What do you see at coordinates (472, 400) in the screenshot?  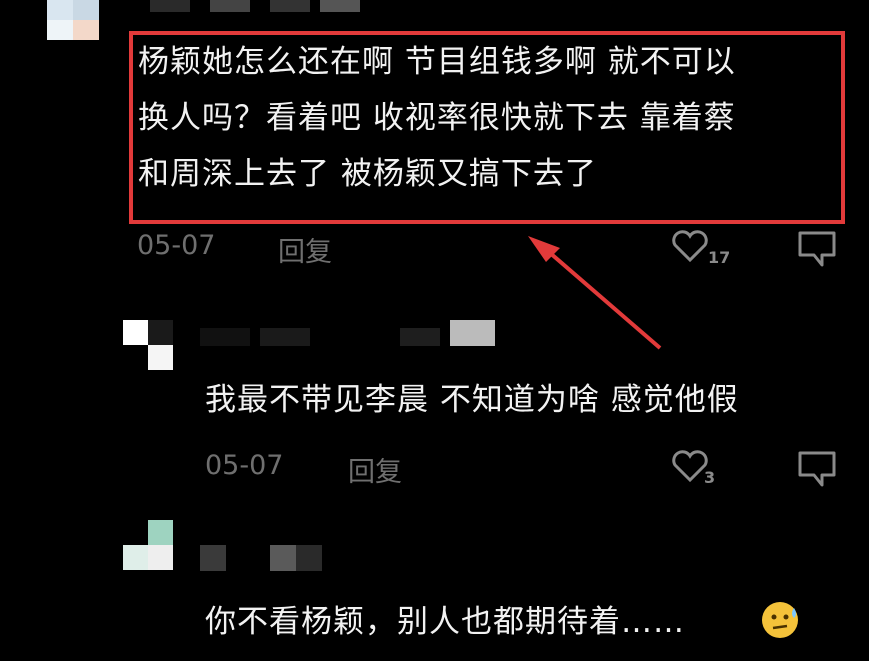 I see `comment-text: 我最不带见李晨 不知道为啥 感觉他假` at bounding box center [472, 400].